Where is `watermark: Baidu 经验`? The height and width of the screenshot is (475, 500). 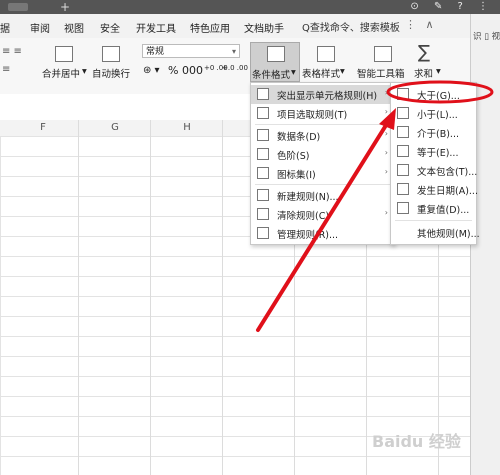 watermark: Baidu 经验 is located at coordinates (416, 441).